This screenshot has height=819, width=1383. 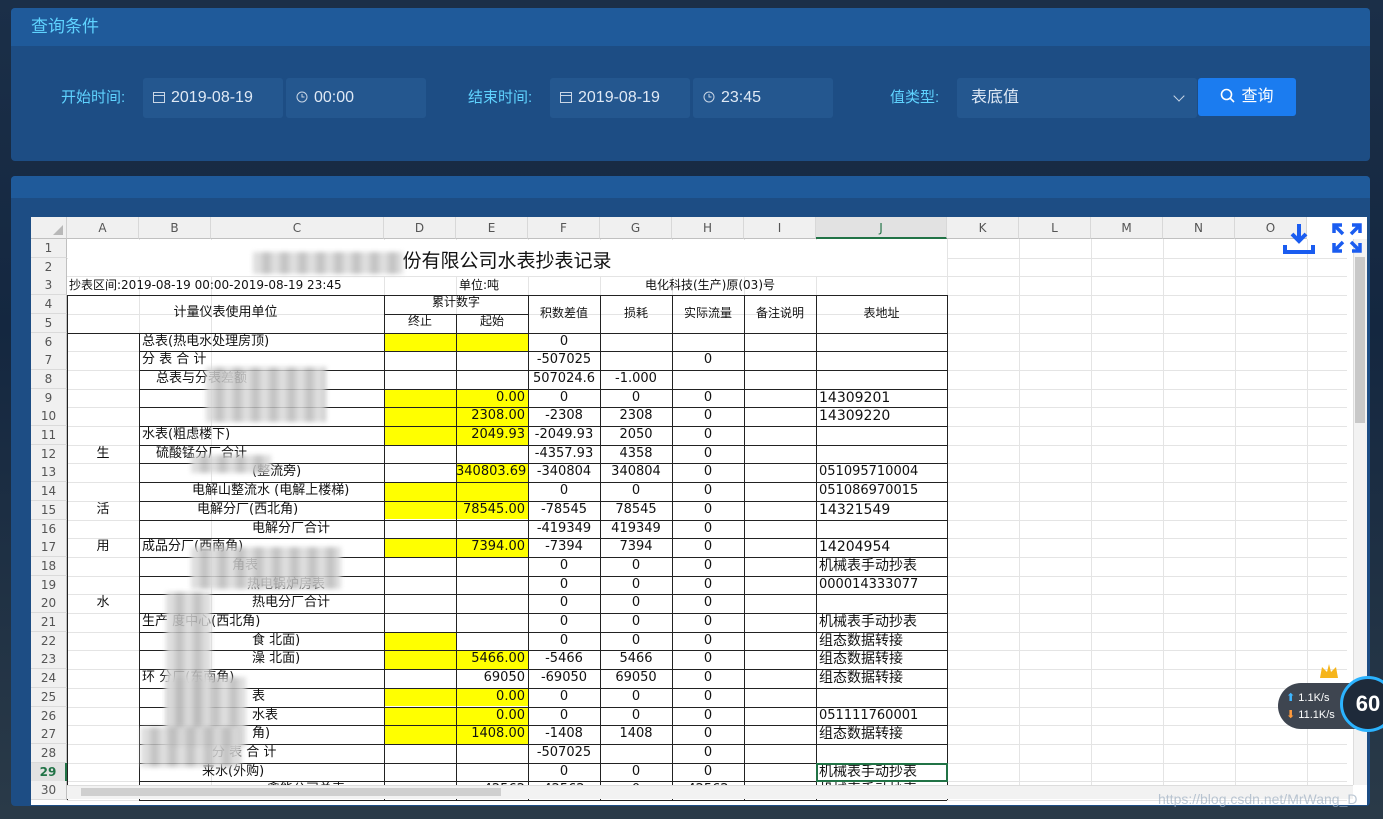 I want to click on meter-address: 14309201, so click(x=881, y=398).